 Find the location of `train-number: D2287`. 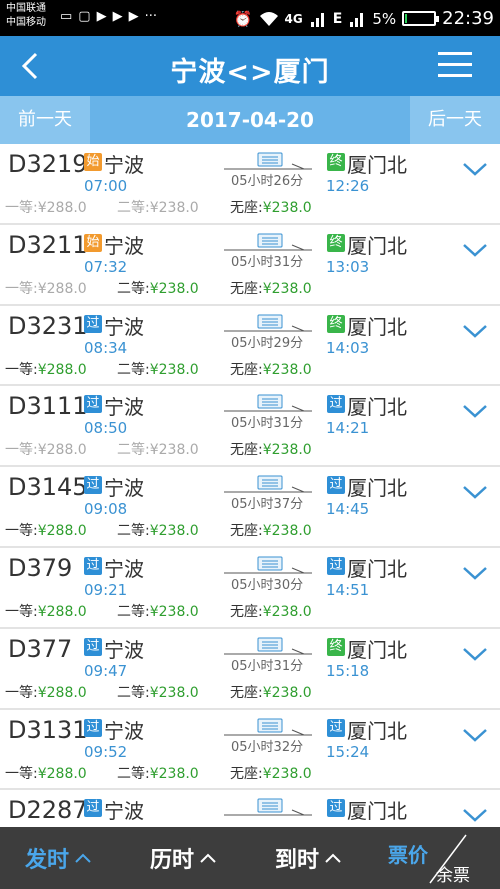

train-number: D2287 is located at coordinates (48, 810).